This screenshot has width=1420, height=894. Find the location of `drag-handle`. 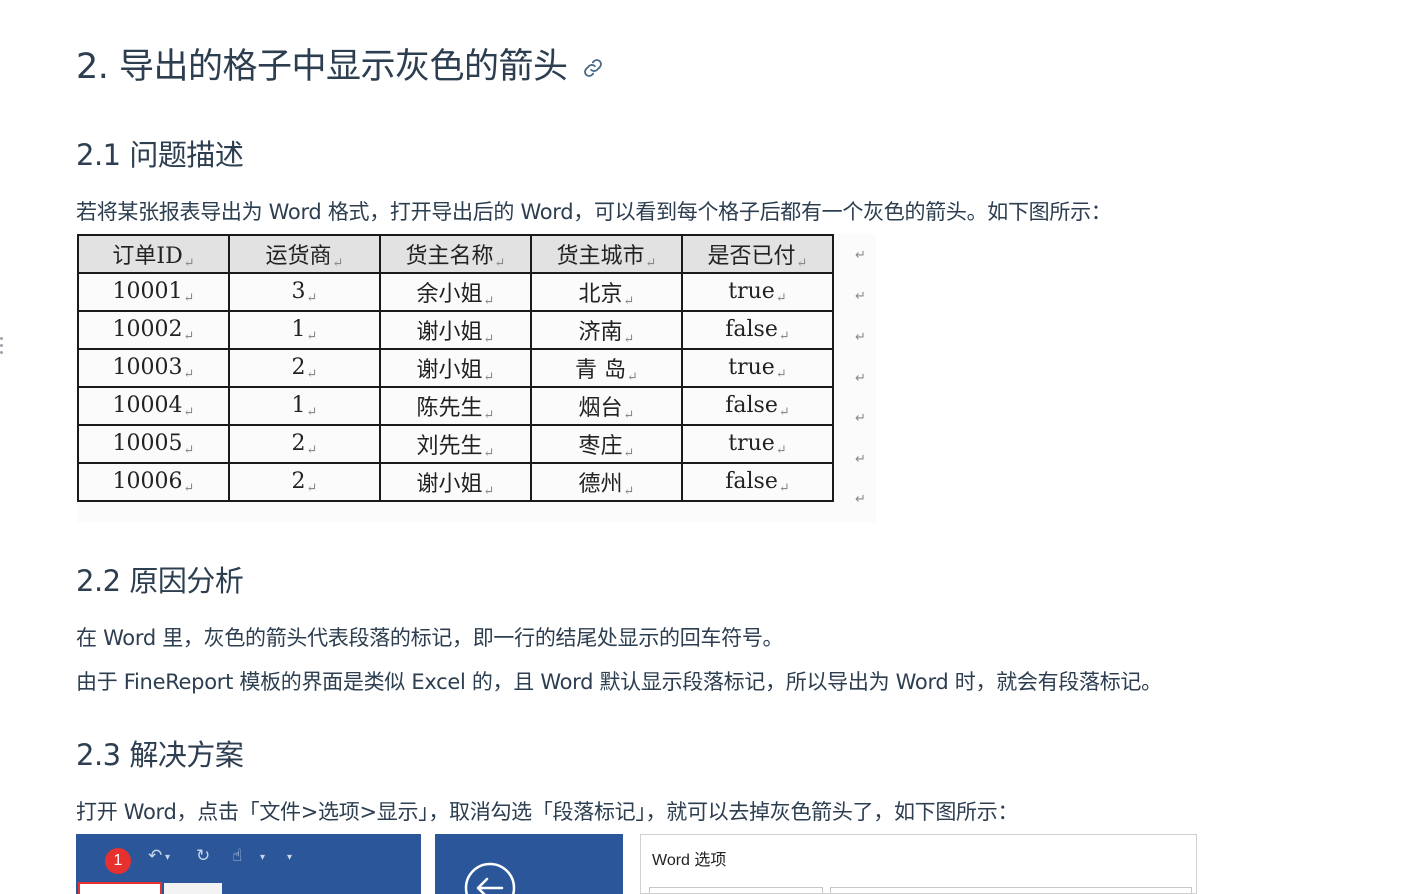

drag-handle is located at coordinates (2, 347).